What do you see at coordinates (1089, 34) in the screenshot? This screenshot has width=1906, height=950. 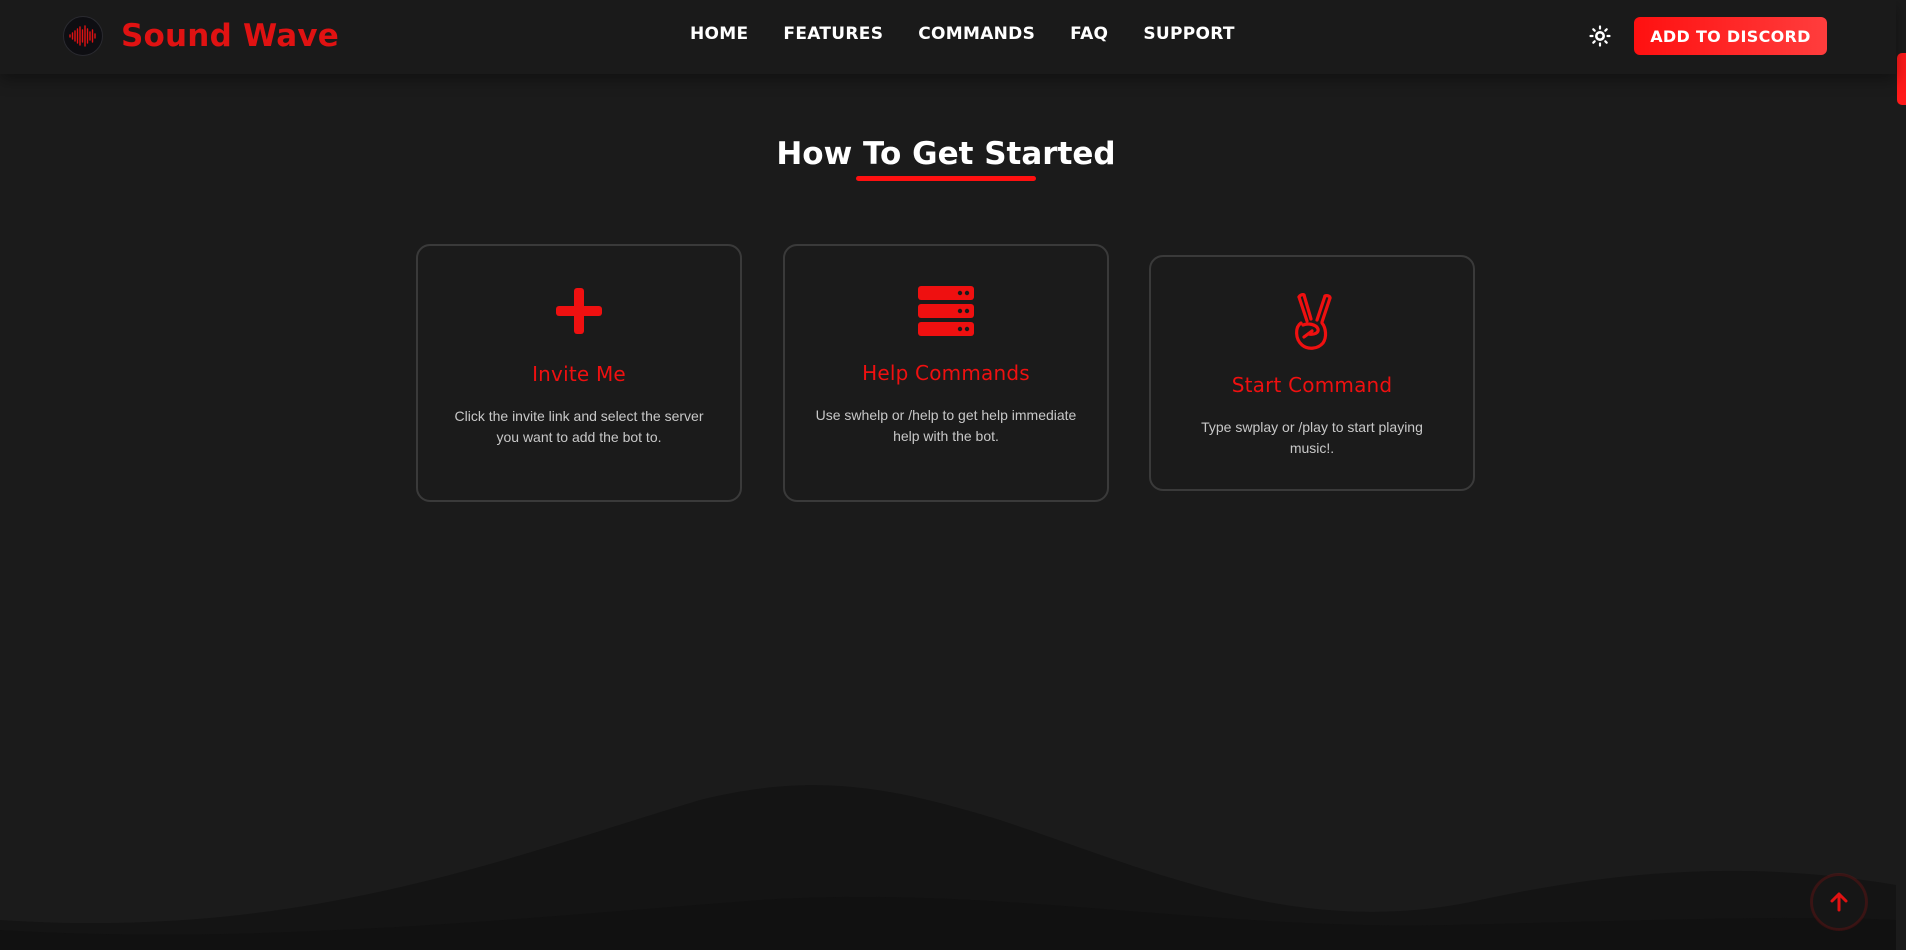 I see `nav-faq: FAQ` at bounding box center [1089, 34].